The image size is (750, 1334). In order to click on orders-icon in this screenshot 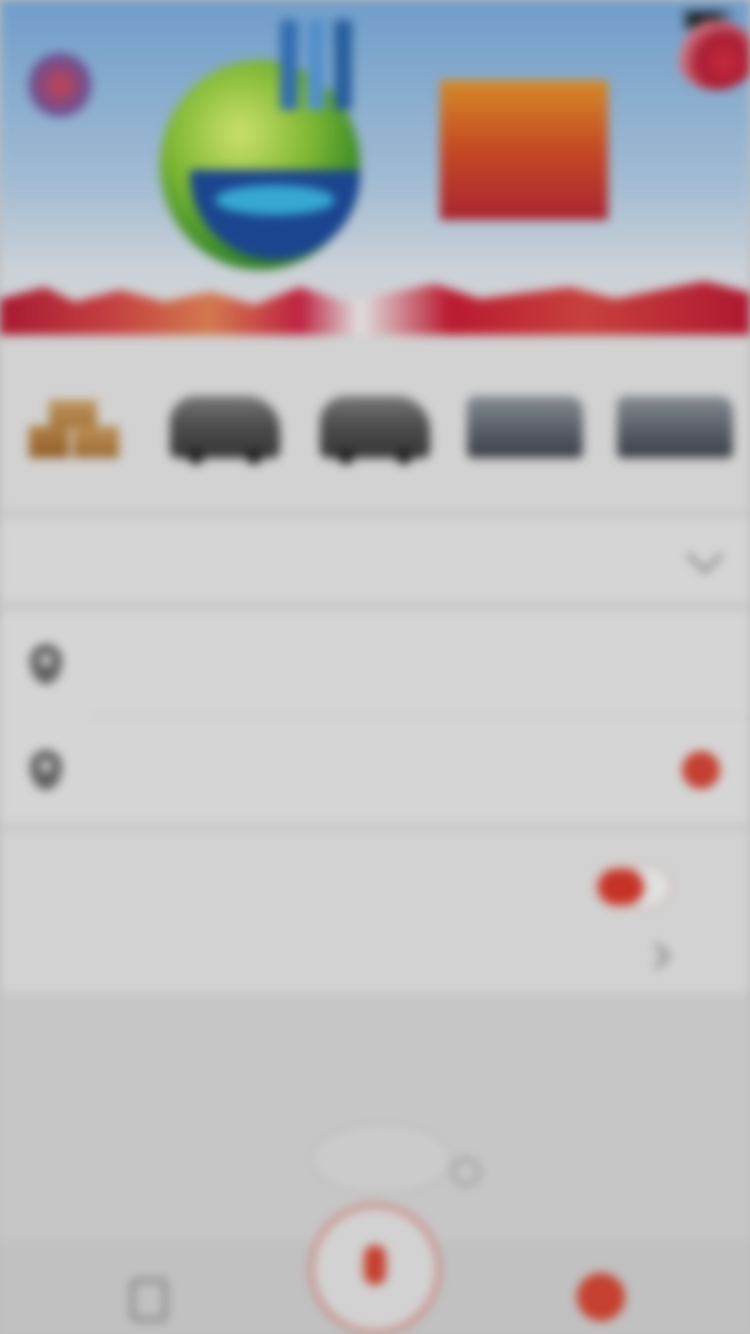, I will do `click(149, 1300)`.